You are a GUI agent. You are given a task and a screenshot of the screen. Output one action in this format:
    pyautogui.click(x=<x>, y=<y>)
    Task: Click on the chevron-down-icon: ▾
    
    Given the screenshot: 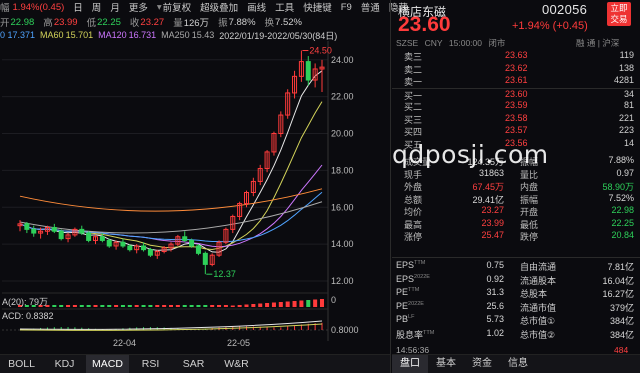 What is the action you would take?
    pyautogui.click(x=159, y=7)
    